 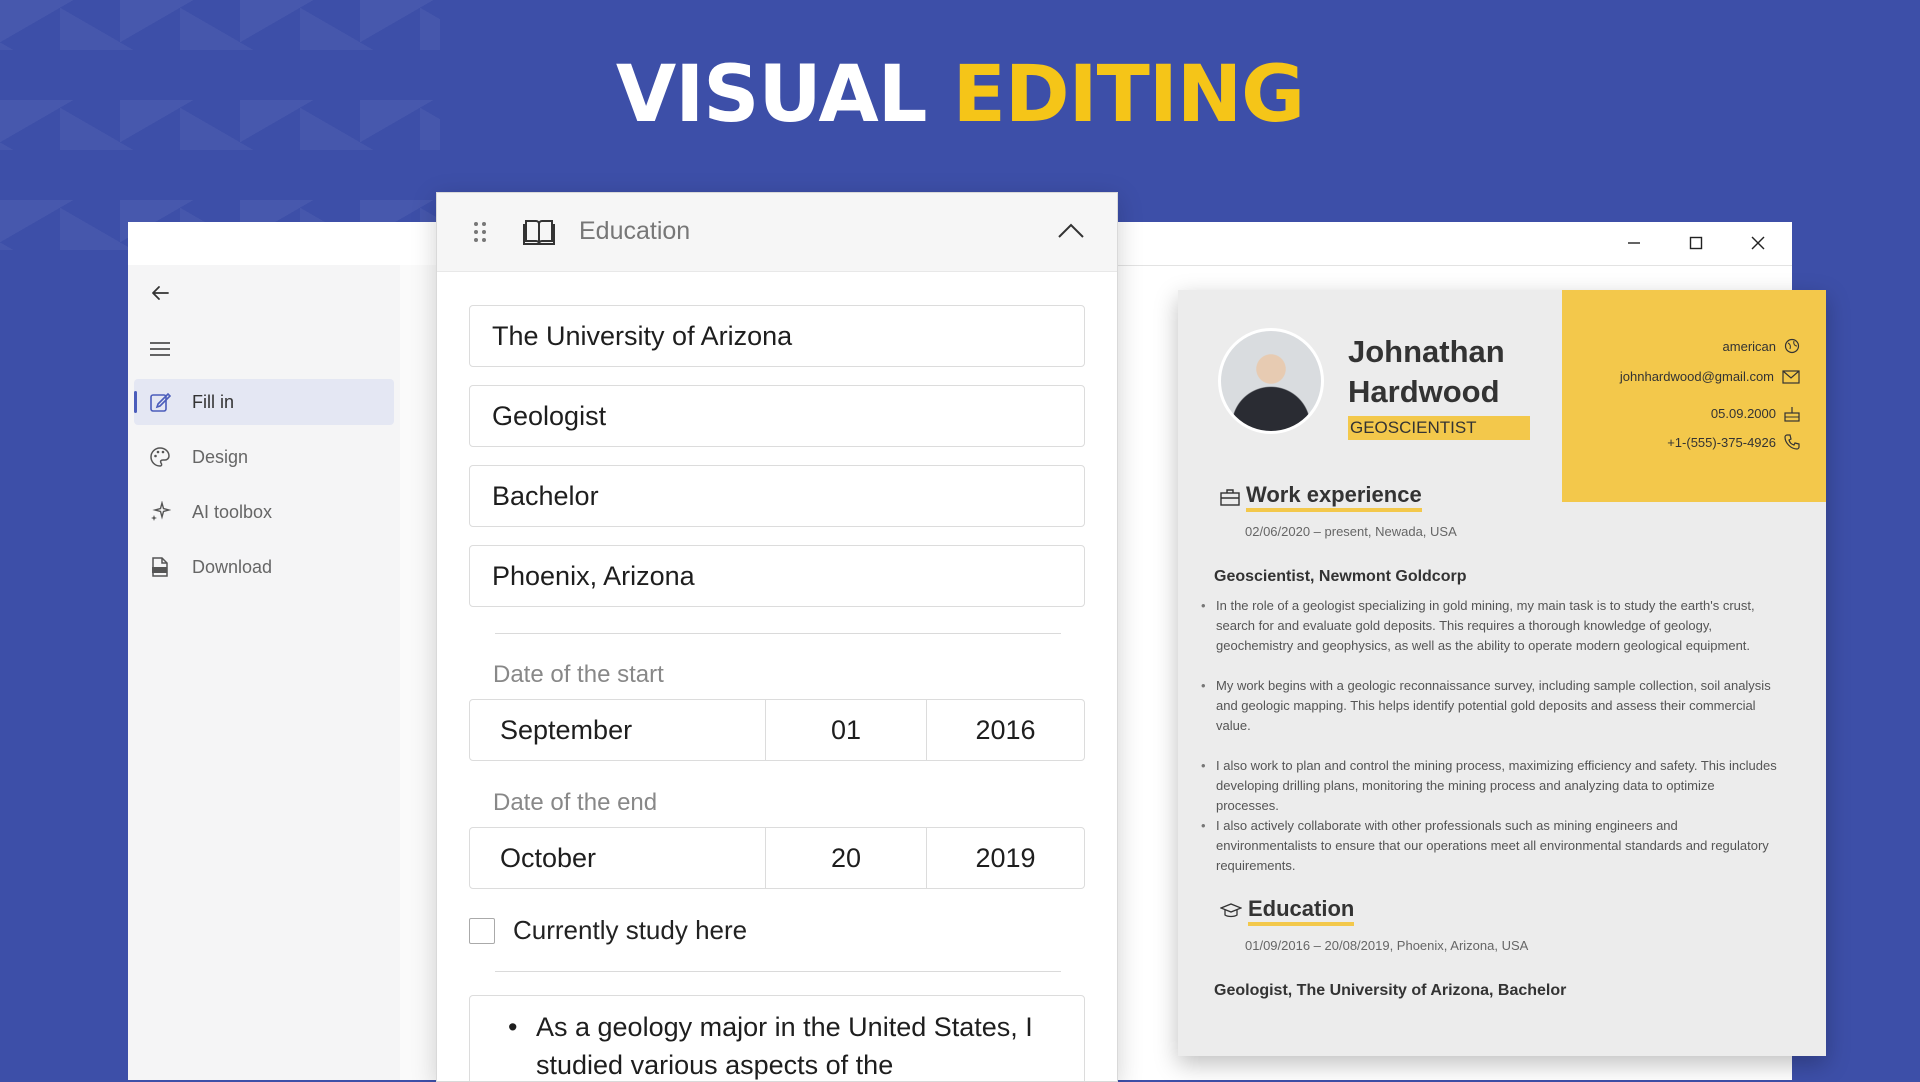 I want to click on contact-phone: +1-(555)-375-4926, so click(x=1733, y=442).